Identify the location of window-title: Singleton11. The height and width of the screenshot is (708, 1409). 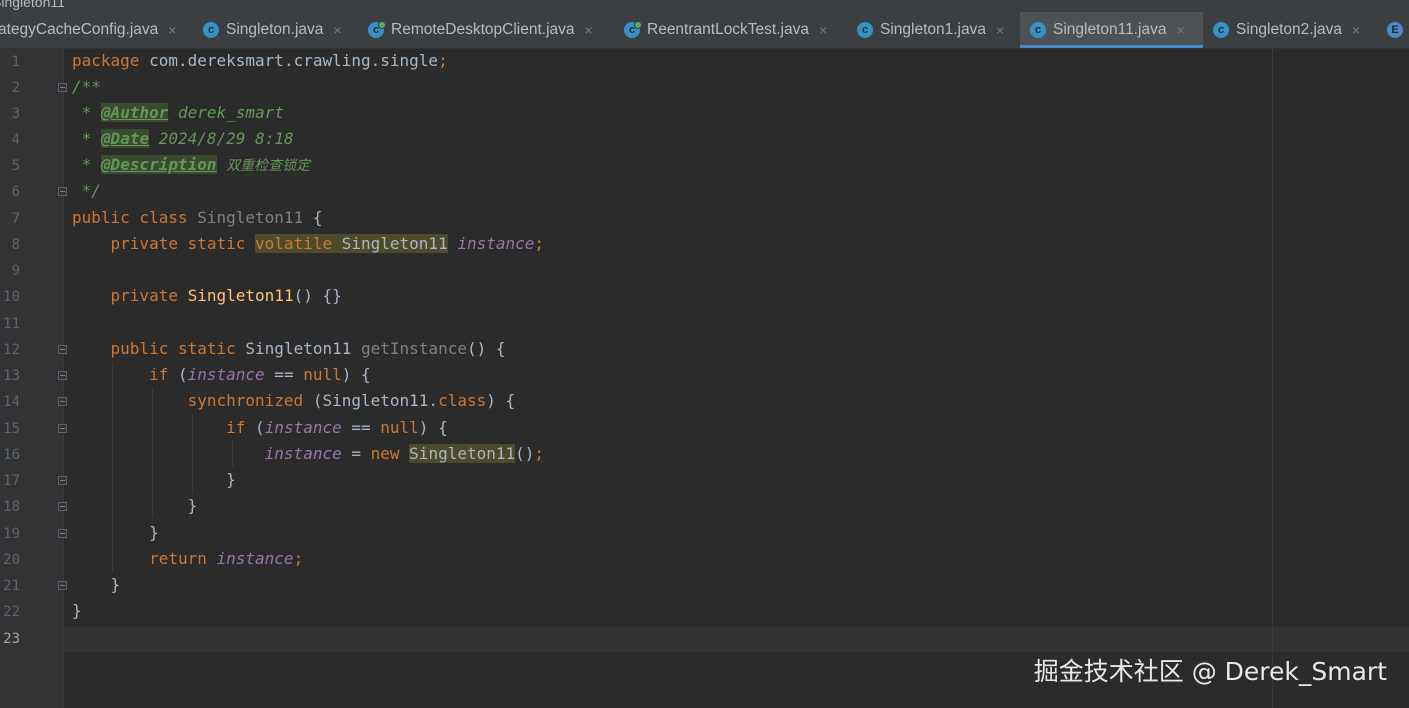
(32, 5).